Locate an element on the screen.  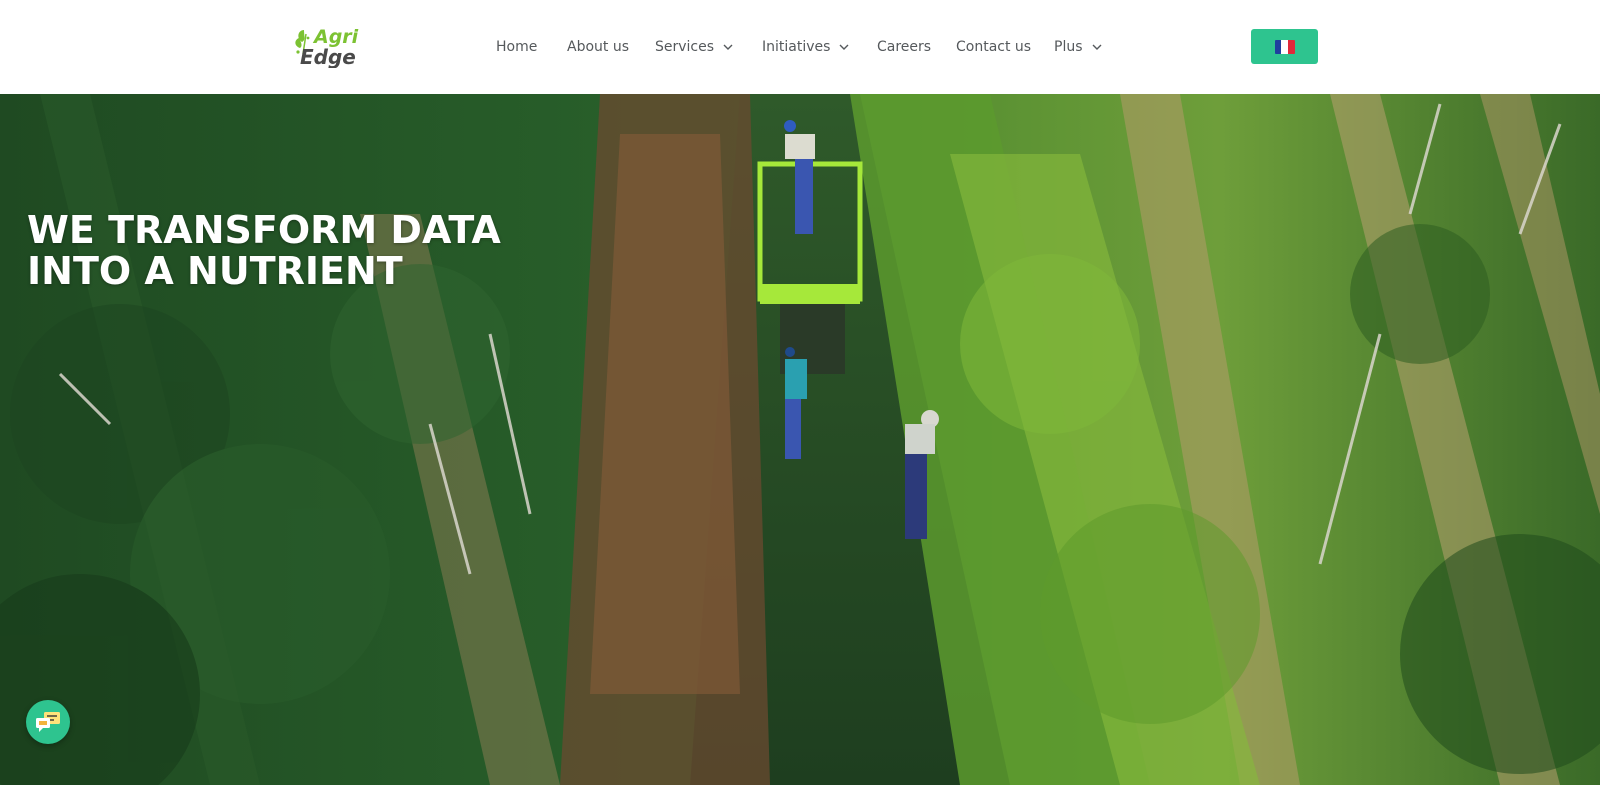
nav-item-label: About us is located at coordinates (598, 47).